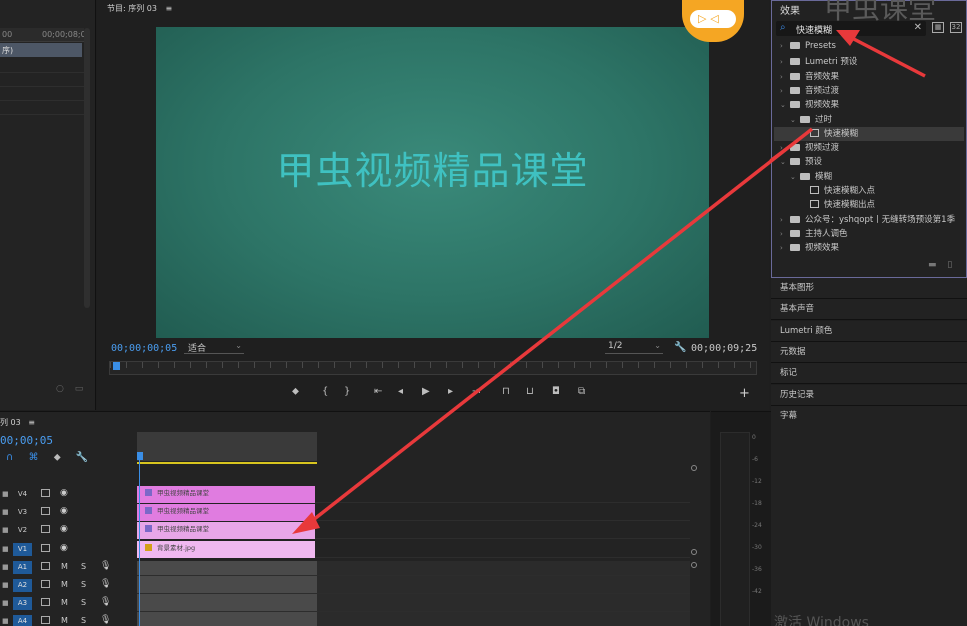  Describe the element at coordinates (848, 38) in the screenshot. I see `arrowhead-search` at that location.